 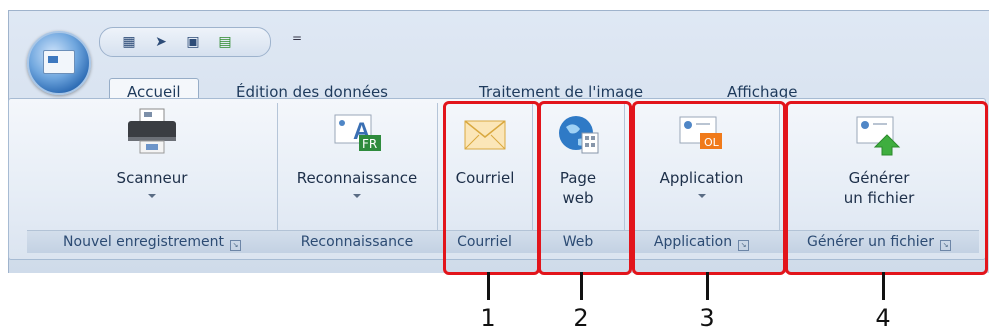 What do you see at coordinates (369, 144) in the screenshot?
I see `svg-text: FR` at bounding box center [369, 144].